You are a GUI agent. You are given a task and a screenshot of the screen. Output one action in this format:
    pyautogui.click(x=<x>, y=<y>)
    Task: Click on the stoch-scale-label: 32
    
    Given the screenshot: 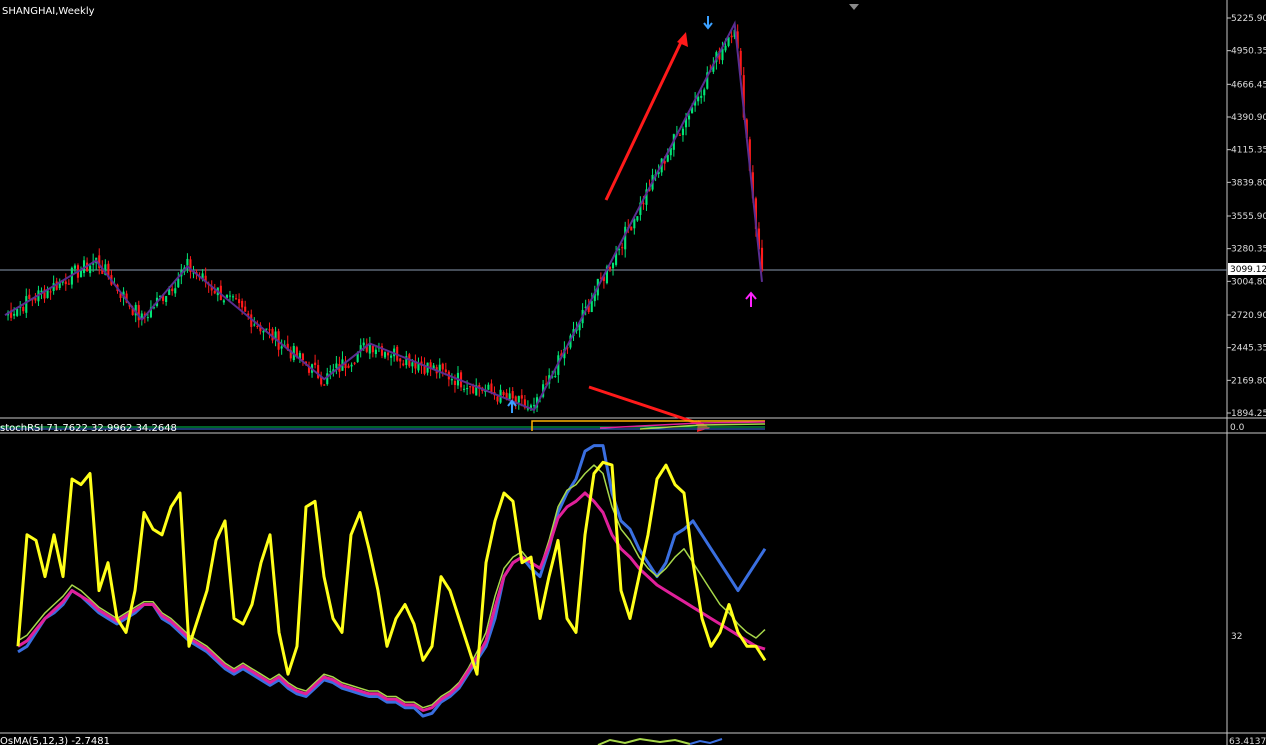 What is the action you would take?
    pyautogui.click(x=1236, y=637)
    